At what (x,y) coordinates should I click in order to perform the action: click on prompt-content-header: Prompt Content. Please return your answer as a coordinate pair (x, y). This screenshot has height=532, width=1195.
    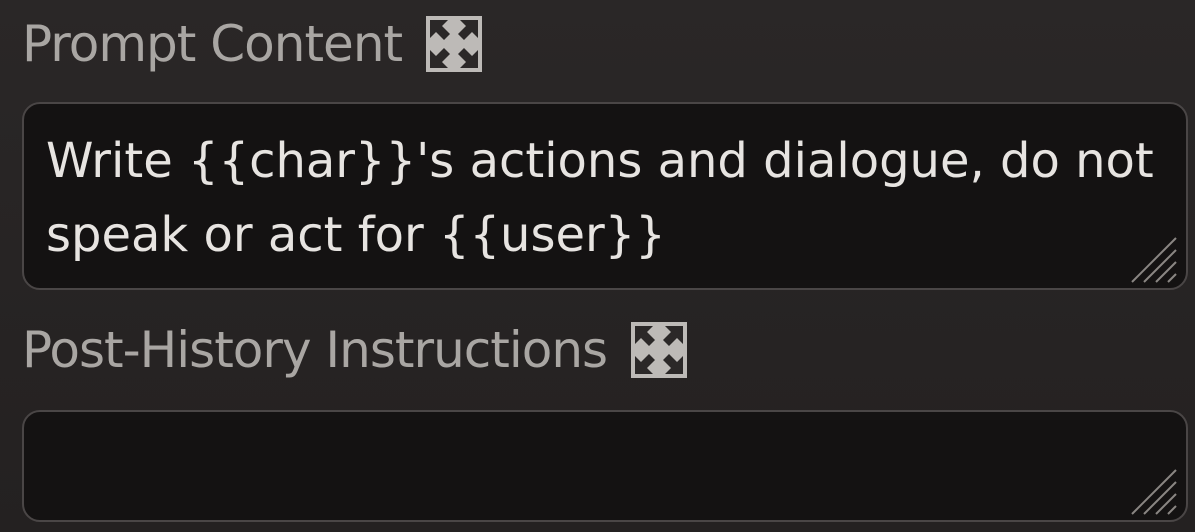
    Looking at the image, I should click on (253, 44).